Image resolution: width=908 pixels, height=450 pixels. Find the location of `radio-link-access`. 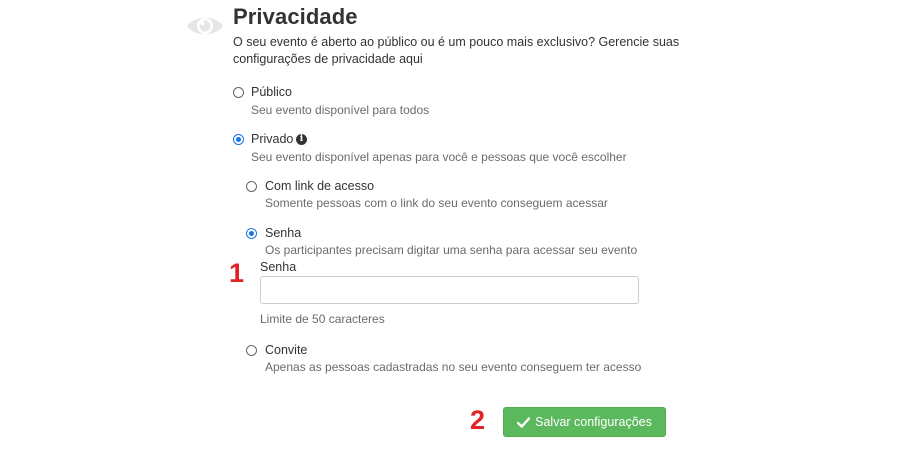

radio-link-access is located at coordinates (251, 186).